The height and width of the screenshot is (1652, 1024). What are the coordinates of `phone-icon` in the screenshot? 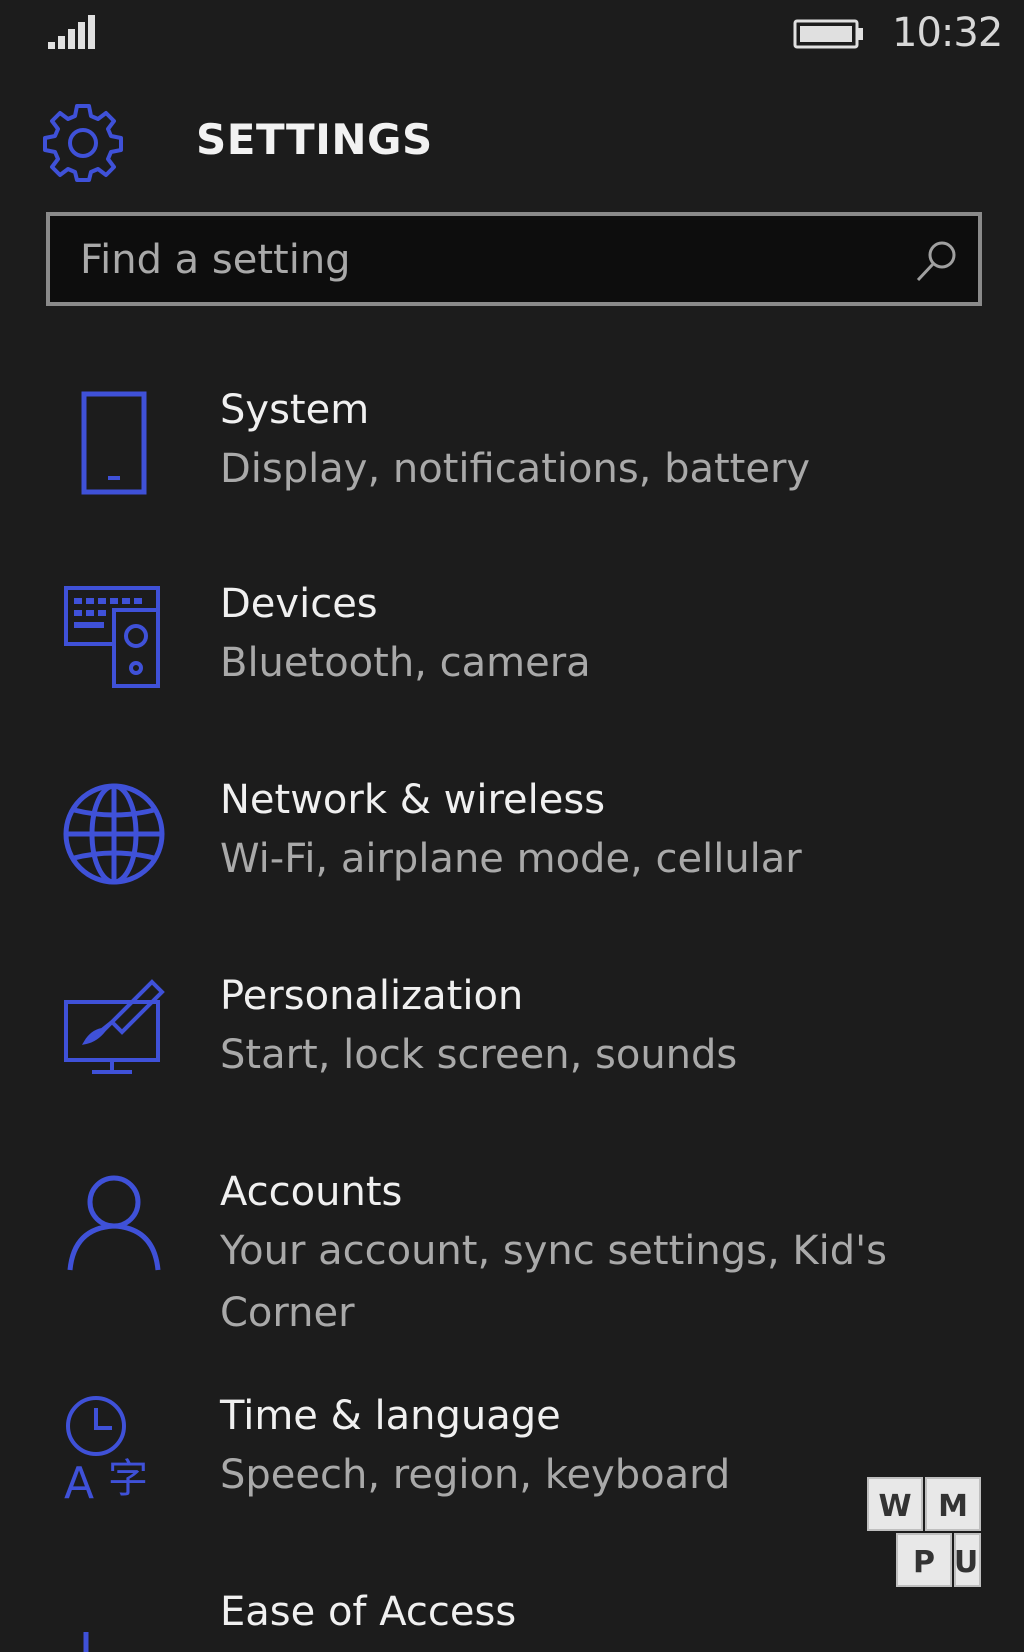 It's located at (114, 443).